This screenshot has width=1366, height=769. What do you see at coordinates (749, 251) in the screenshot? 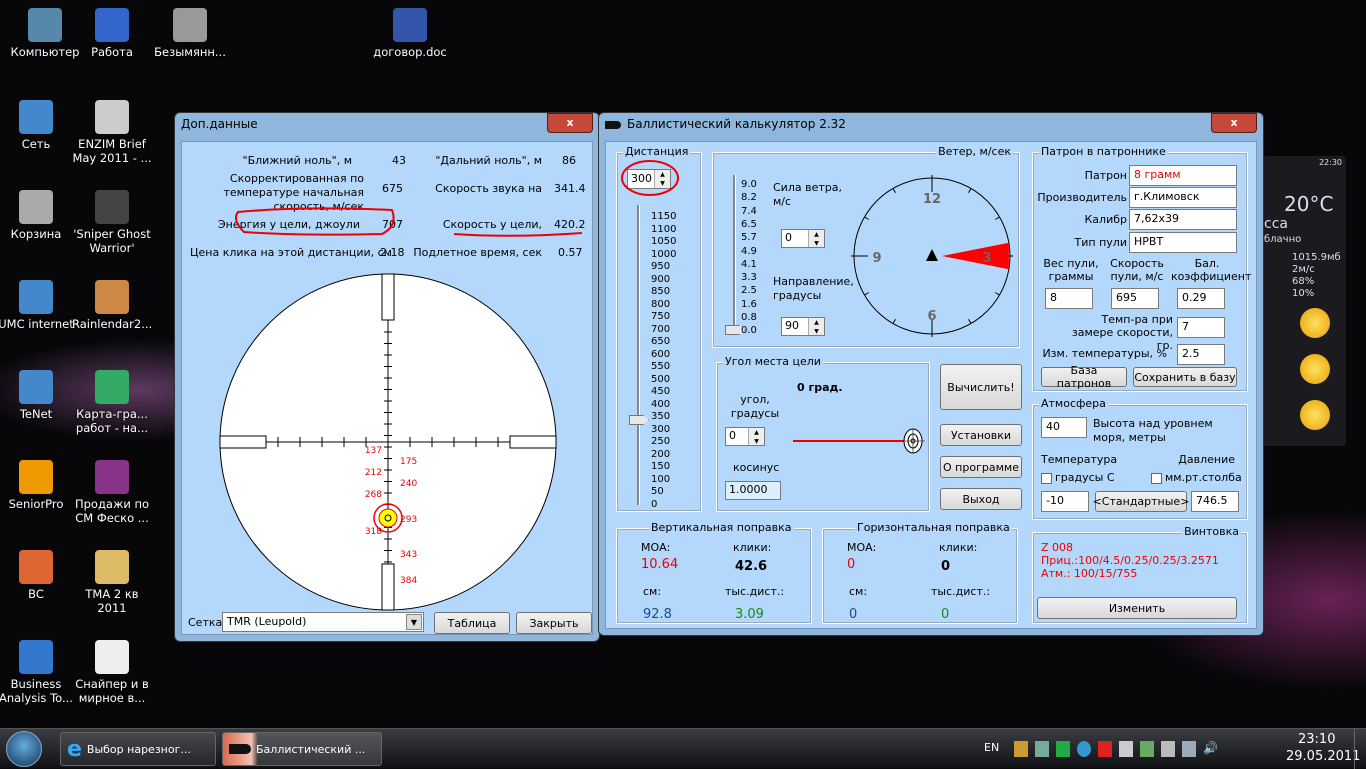
I see `wind-tick-label: 4.9` at bounding box center [749, 251].